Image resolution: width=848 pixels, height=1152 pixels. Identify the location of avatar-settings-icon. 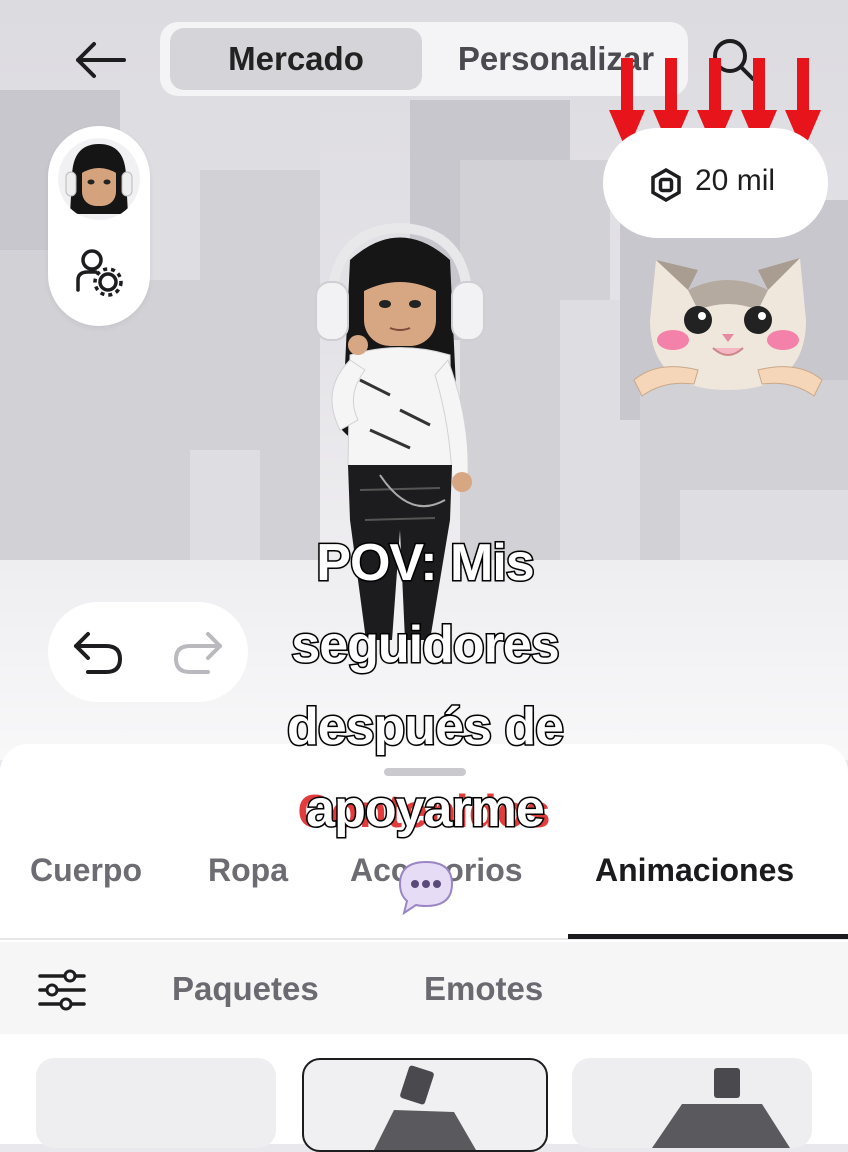
(100, 272).